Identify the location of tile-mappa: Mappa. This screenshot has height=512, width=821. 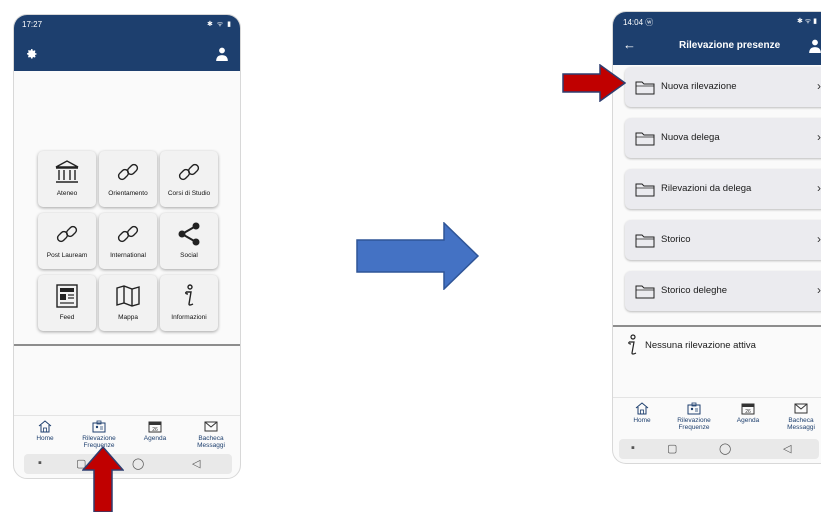
(128, 303).